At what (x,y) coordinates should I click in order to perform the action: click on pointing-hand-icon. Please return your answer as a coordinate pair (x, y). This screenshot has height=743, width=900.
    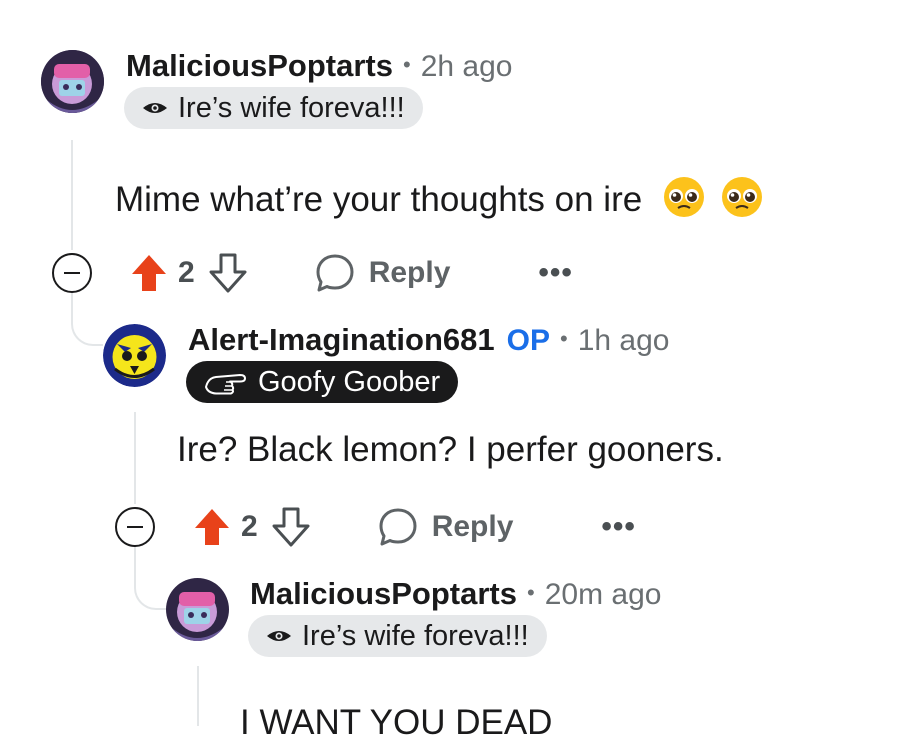
    Looking at the image, I should click on (226, 382).